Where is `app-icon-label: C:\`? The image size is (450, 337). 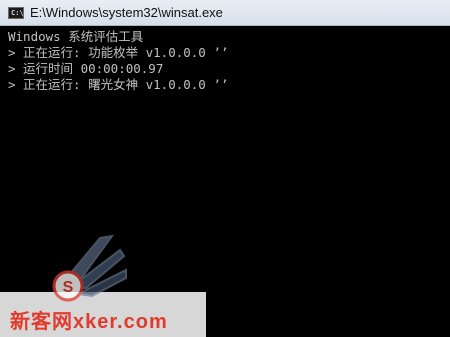
app-icon-label: C:\ is located at coordinates (17, 13).